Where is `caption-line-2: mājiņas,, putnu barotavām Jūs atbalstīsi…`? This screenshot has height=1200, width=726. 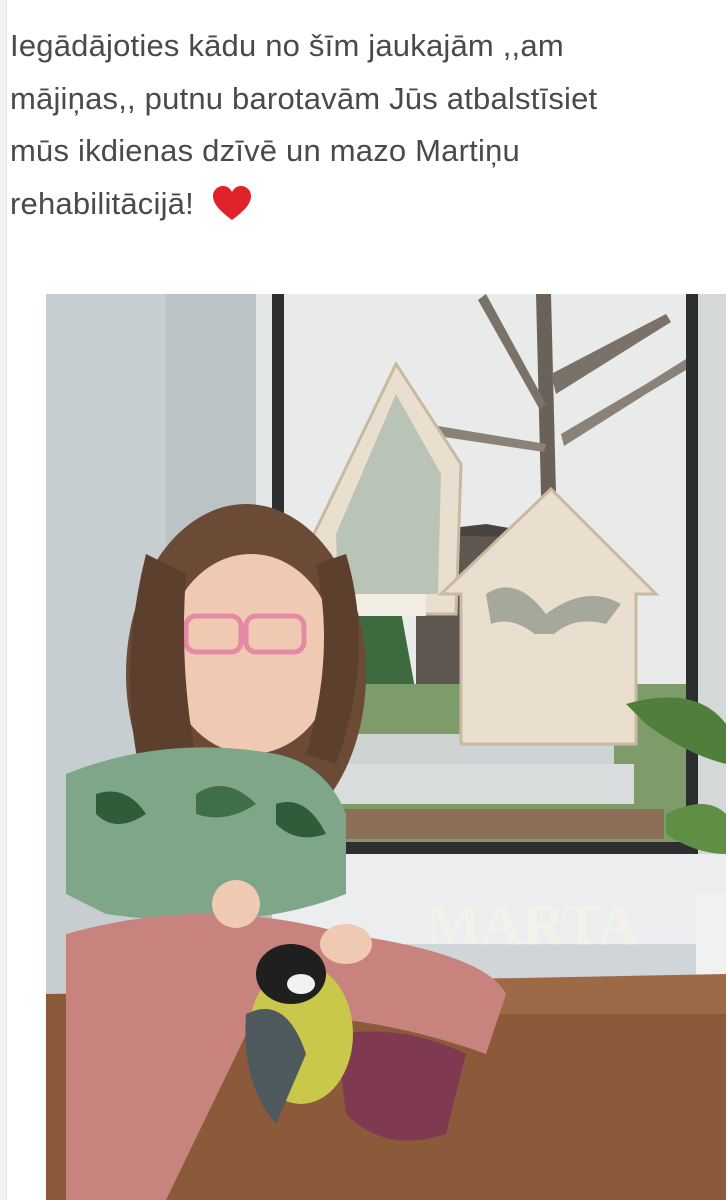
caption-line-2: mājiņas,, putnu barotavām Jūs atbalstīsi… is located at coordinates (304, 98).